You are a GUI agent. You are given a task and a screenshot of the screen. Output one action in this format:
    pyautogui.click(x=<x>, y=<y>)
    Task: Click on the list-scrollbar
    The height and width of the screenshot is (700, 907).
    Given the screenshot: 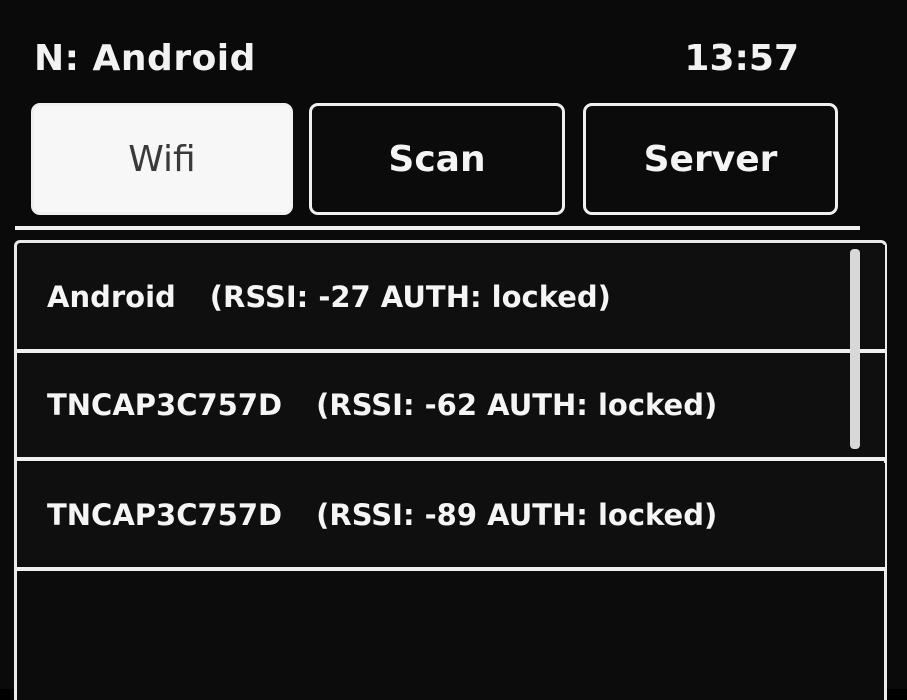 What is the action you would take?
    pyautogui.click(x=855, y=349)
    